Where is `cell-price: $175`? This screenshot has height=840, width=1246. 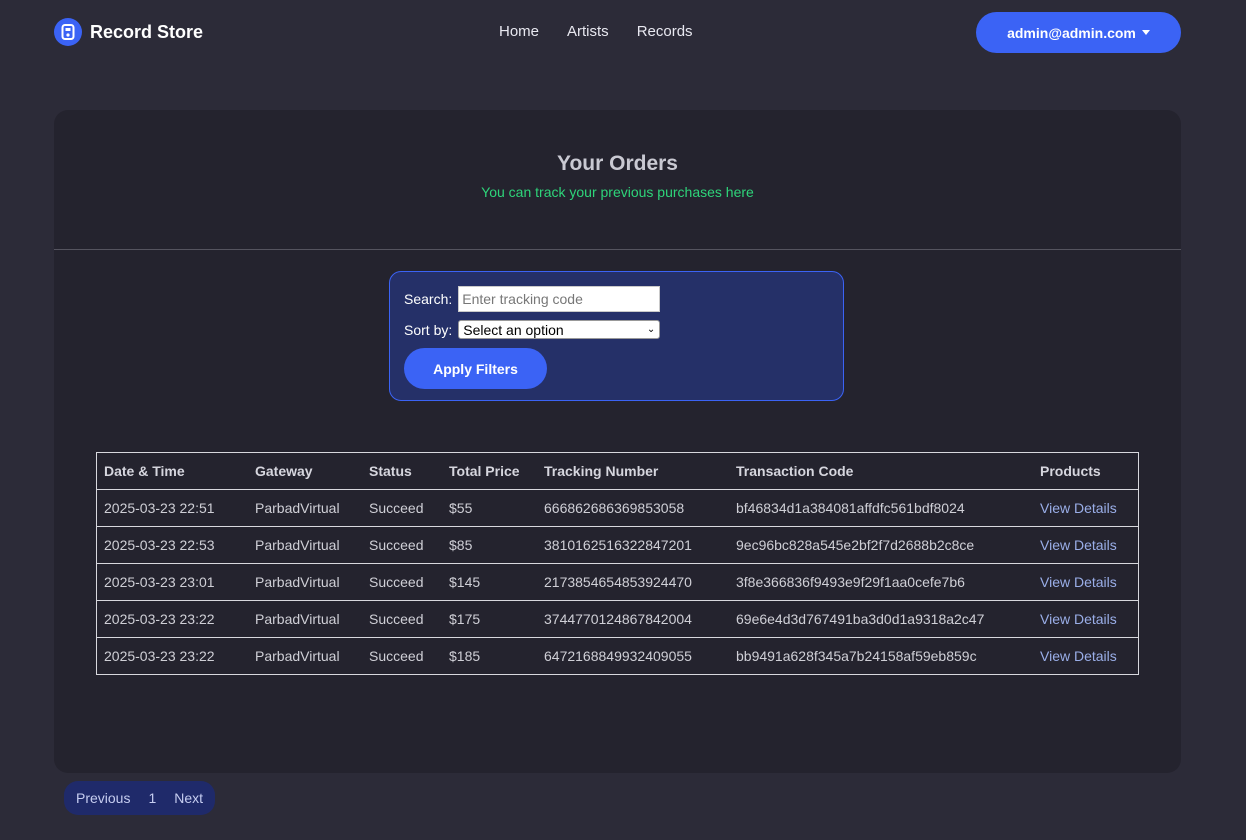
cell-price: $175 is located at coordinates (489, 619).